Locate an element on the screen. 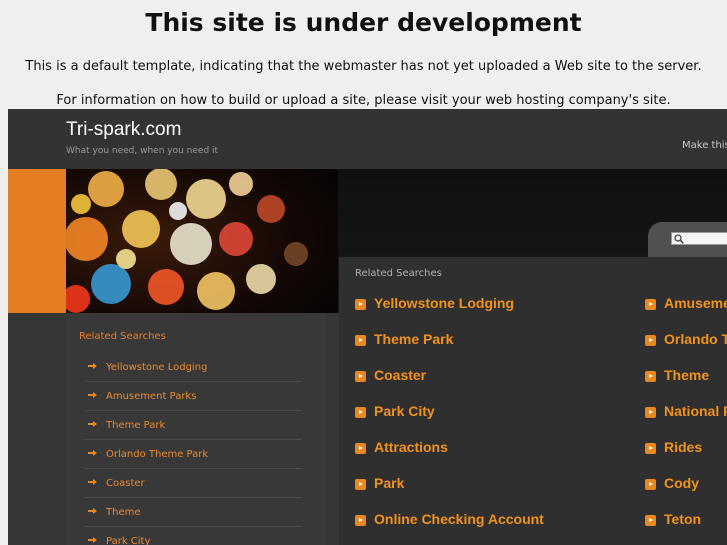  sidebar-item: Coaster is located at coordinates (193, 484).